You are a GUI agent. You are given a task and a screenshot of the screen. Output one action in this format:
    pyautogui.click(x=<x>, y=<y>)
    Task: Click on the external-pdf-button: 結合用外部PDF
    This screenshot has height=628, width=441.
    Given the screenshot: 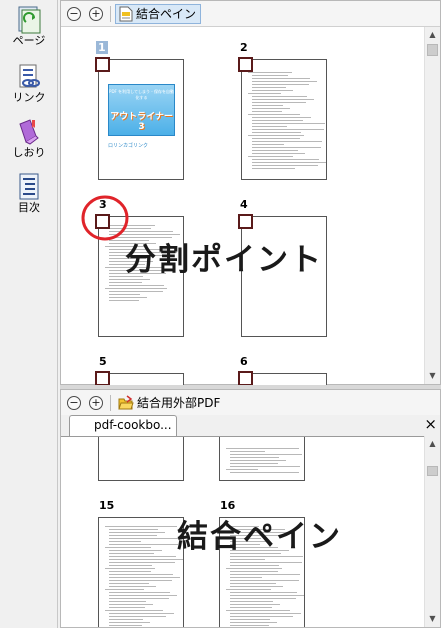 What is the action you would take?
    pyautogui.click(x=169, y=403)
    